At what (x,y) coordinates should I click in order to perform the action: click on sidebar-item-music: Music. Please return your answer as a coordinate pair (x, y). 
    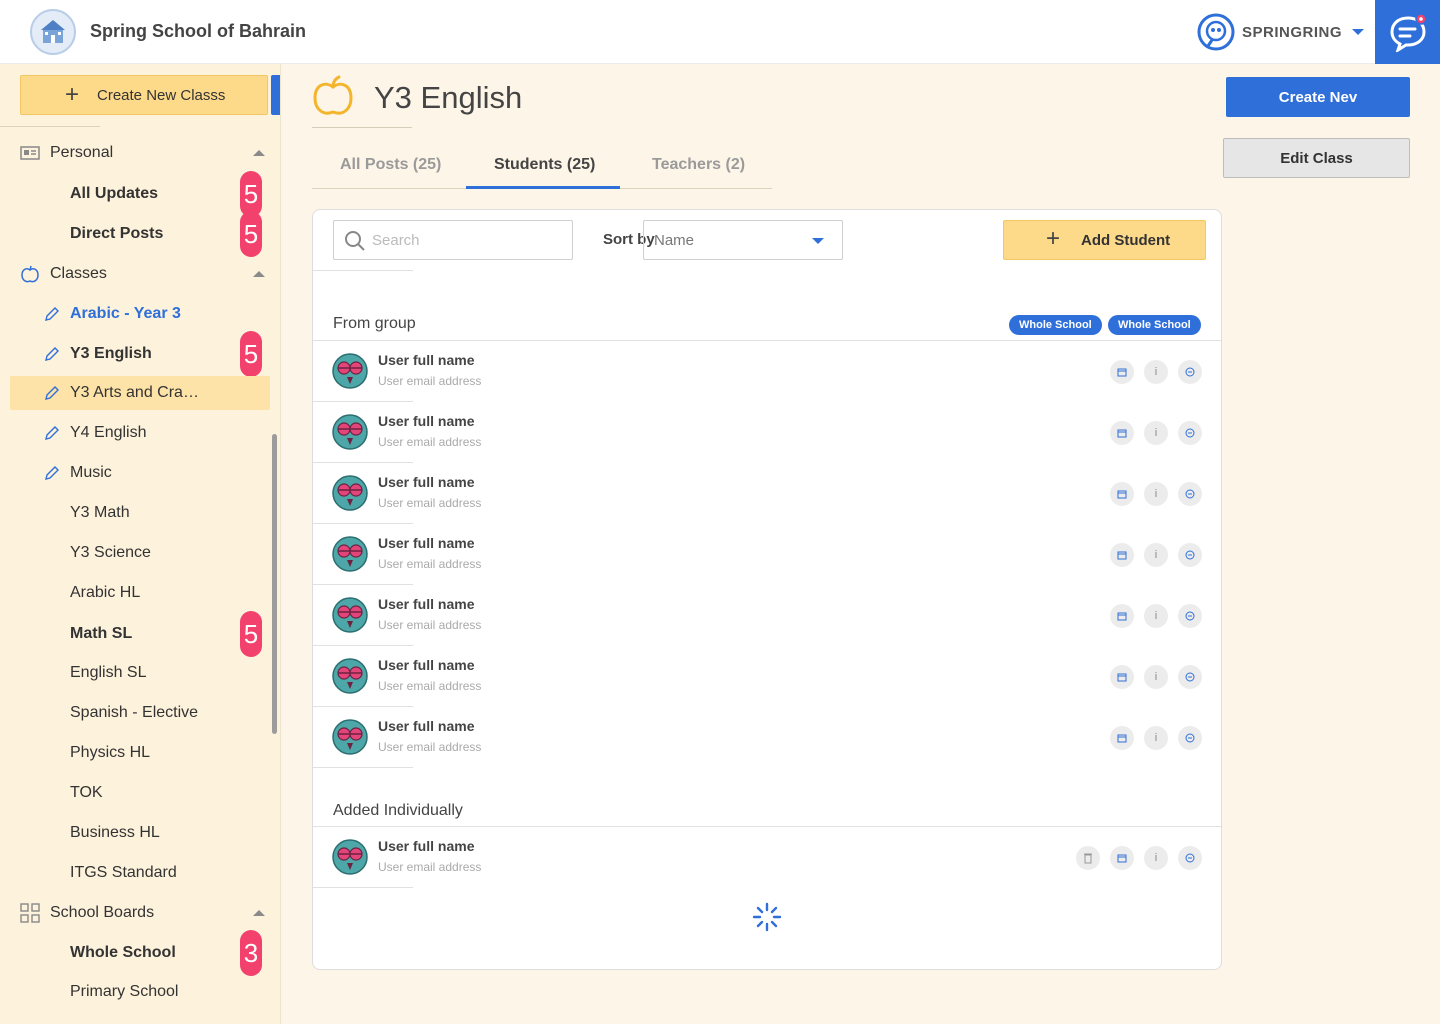
    Looking at the image, I should click on (140, 473).